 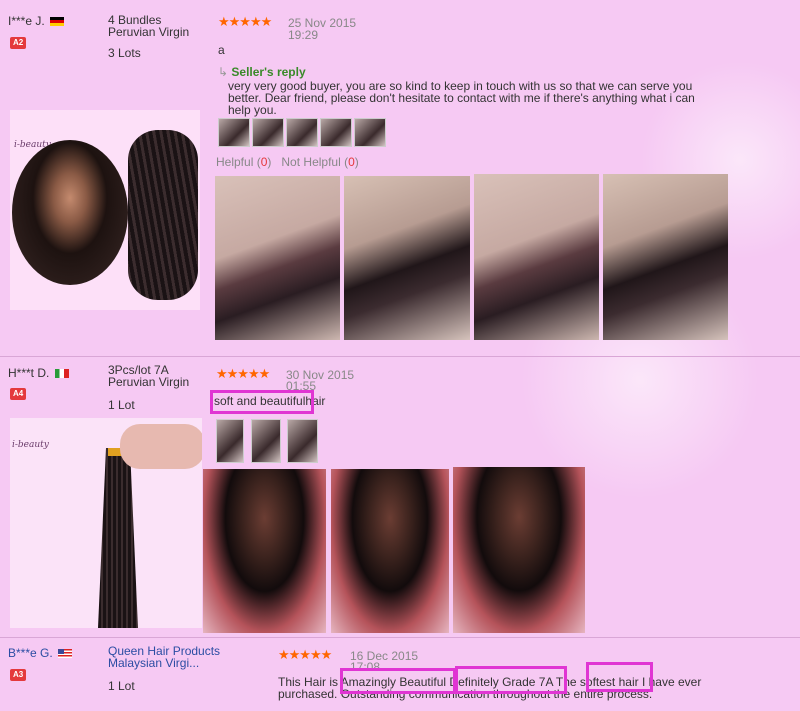 What do you see at coordinates (155, 26) in the screenshot?
I see `product-name: 4 Bundles Peruvian Virgin` at bounding box center [155, 26].